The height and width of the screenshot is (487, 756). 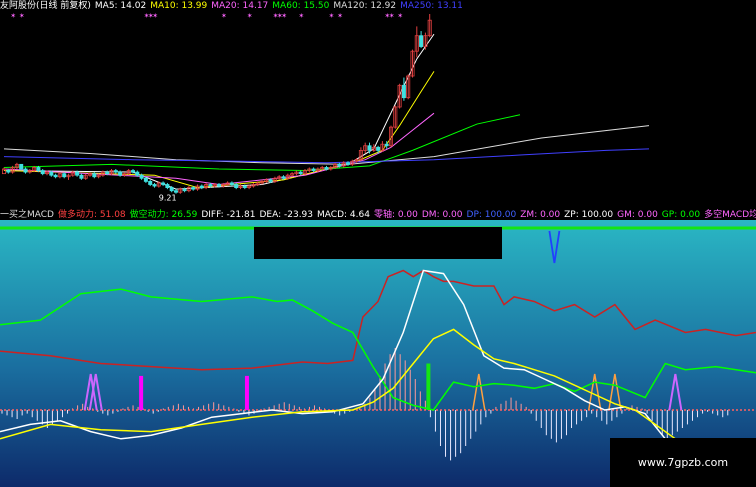 What do you see at coordinates (163, 215) in the screenshot?
I see `indicator-legend-item-2: 做空动力: 26.59` at bounding box center [163, 215].